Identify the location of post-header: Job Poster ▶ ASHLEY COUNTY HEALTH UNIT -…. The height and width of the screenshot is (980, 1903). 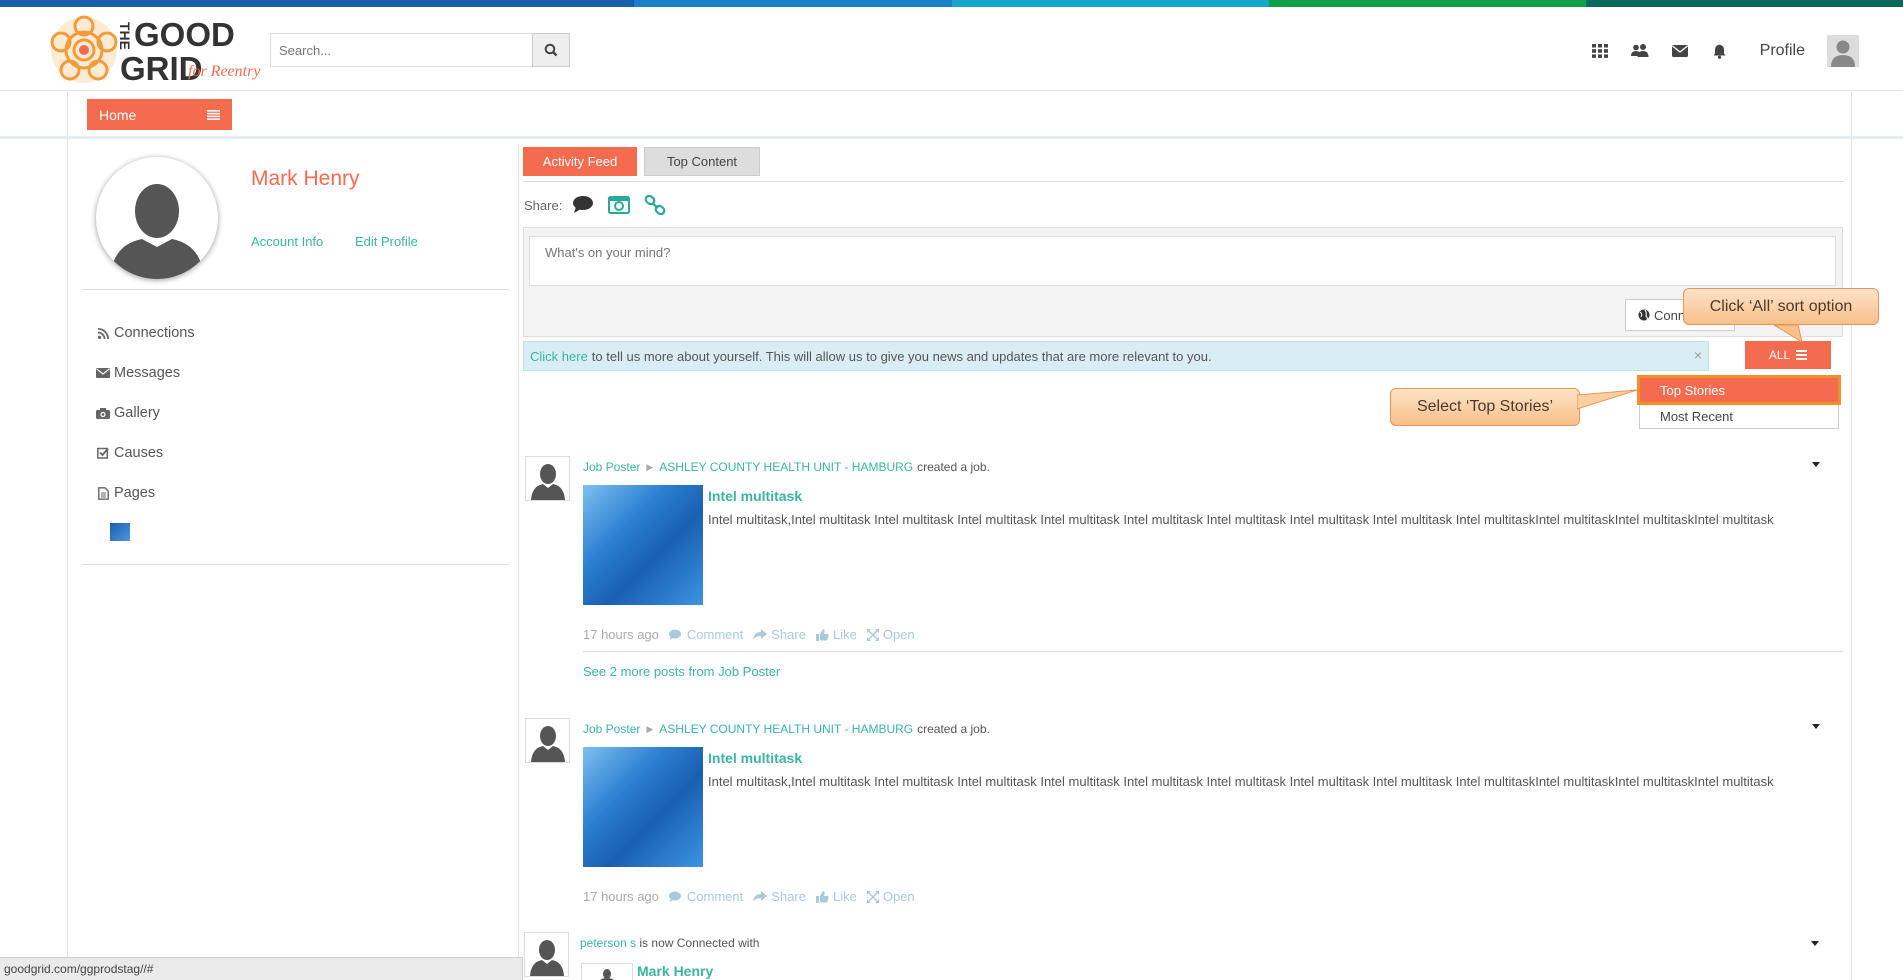
(786, 729).